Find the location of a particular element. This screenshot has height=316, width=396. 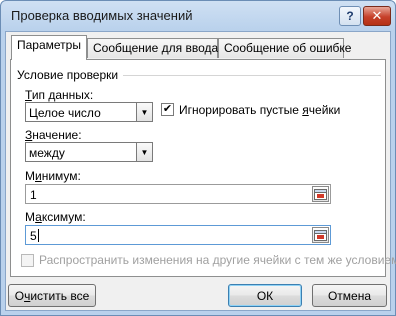

title-bar: Проверка вводимых значений ? ✕ is located at coordinates (198, 16).